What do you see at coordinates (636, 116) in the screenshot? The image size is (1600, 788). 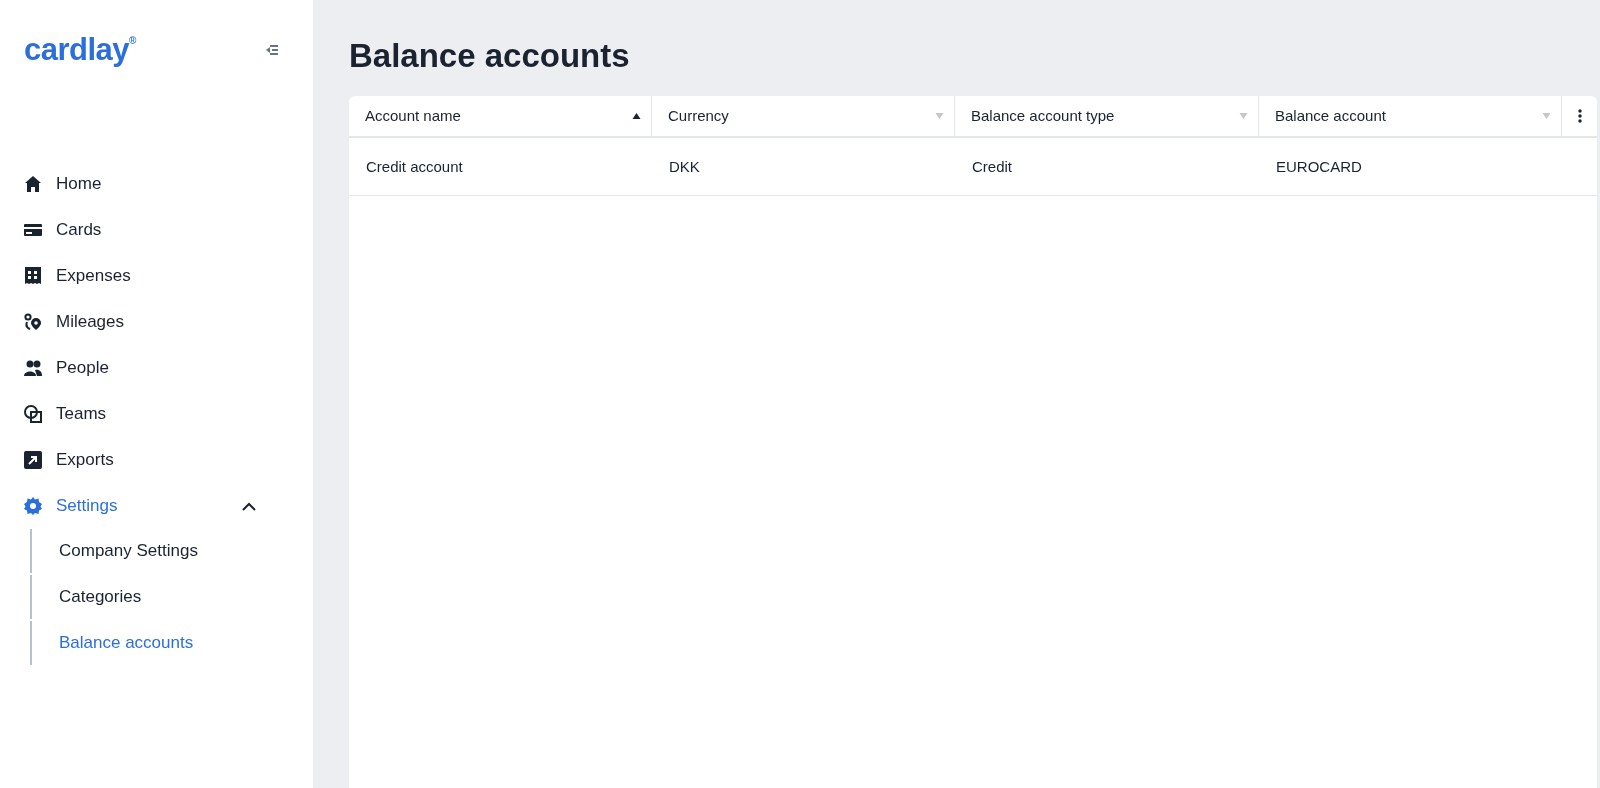 I see `sort-ascending-icon` at bounding box center [636, 116].